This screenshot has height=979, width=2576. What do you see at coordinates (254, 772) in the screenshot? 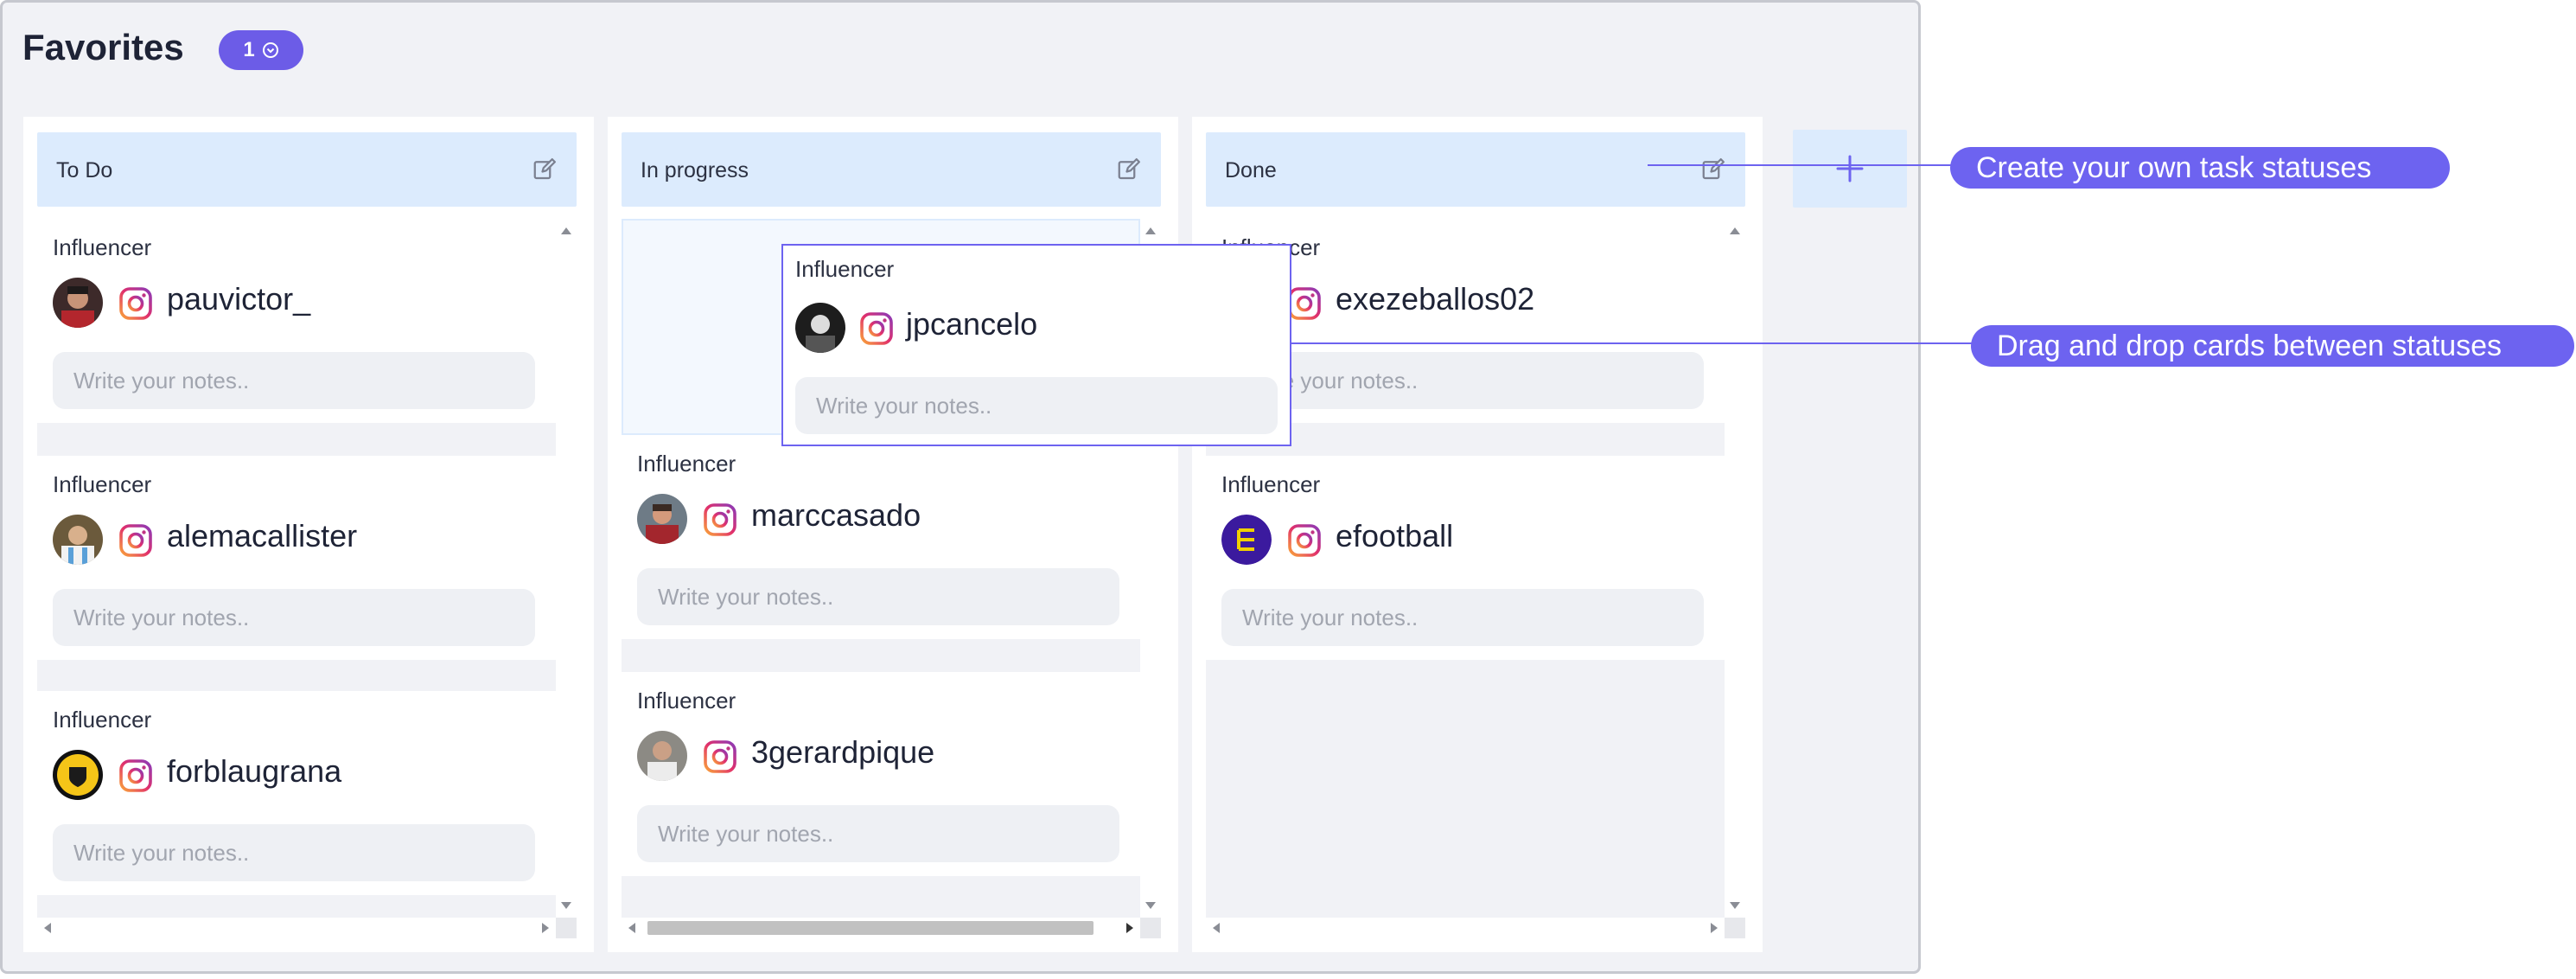
I see `influencer-handle: forblaugrana` at bounding box center [254, 772].